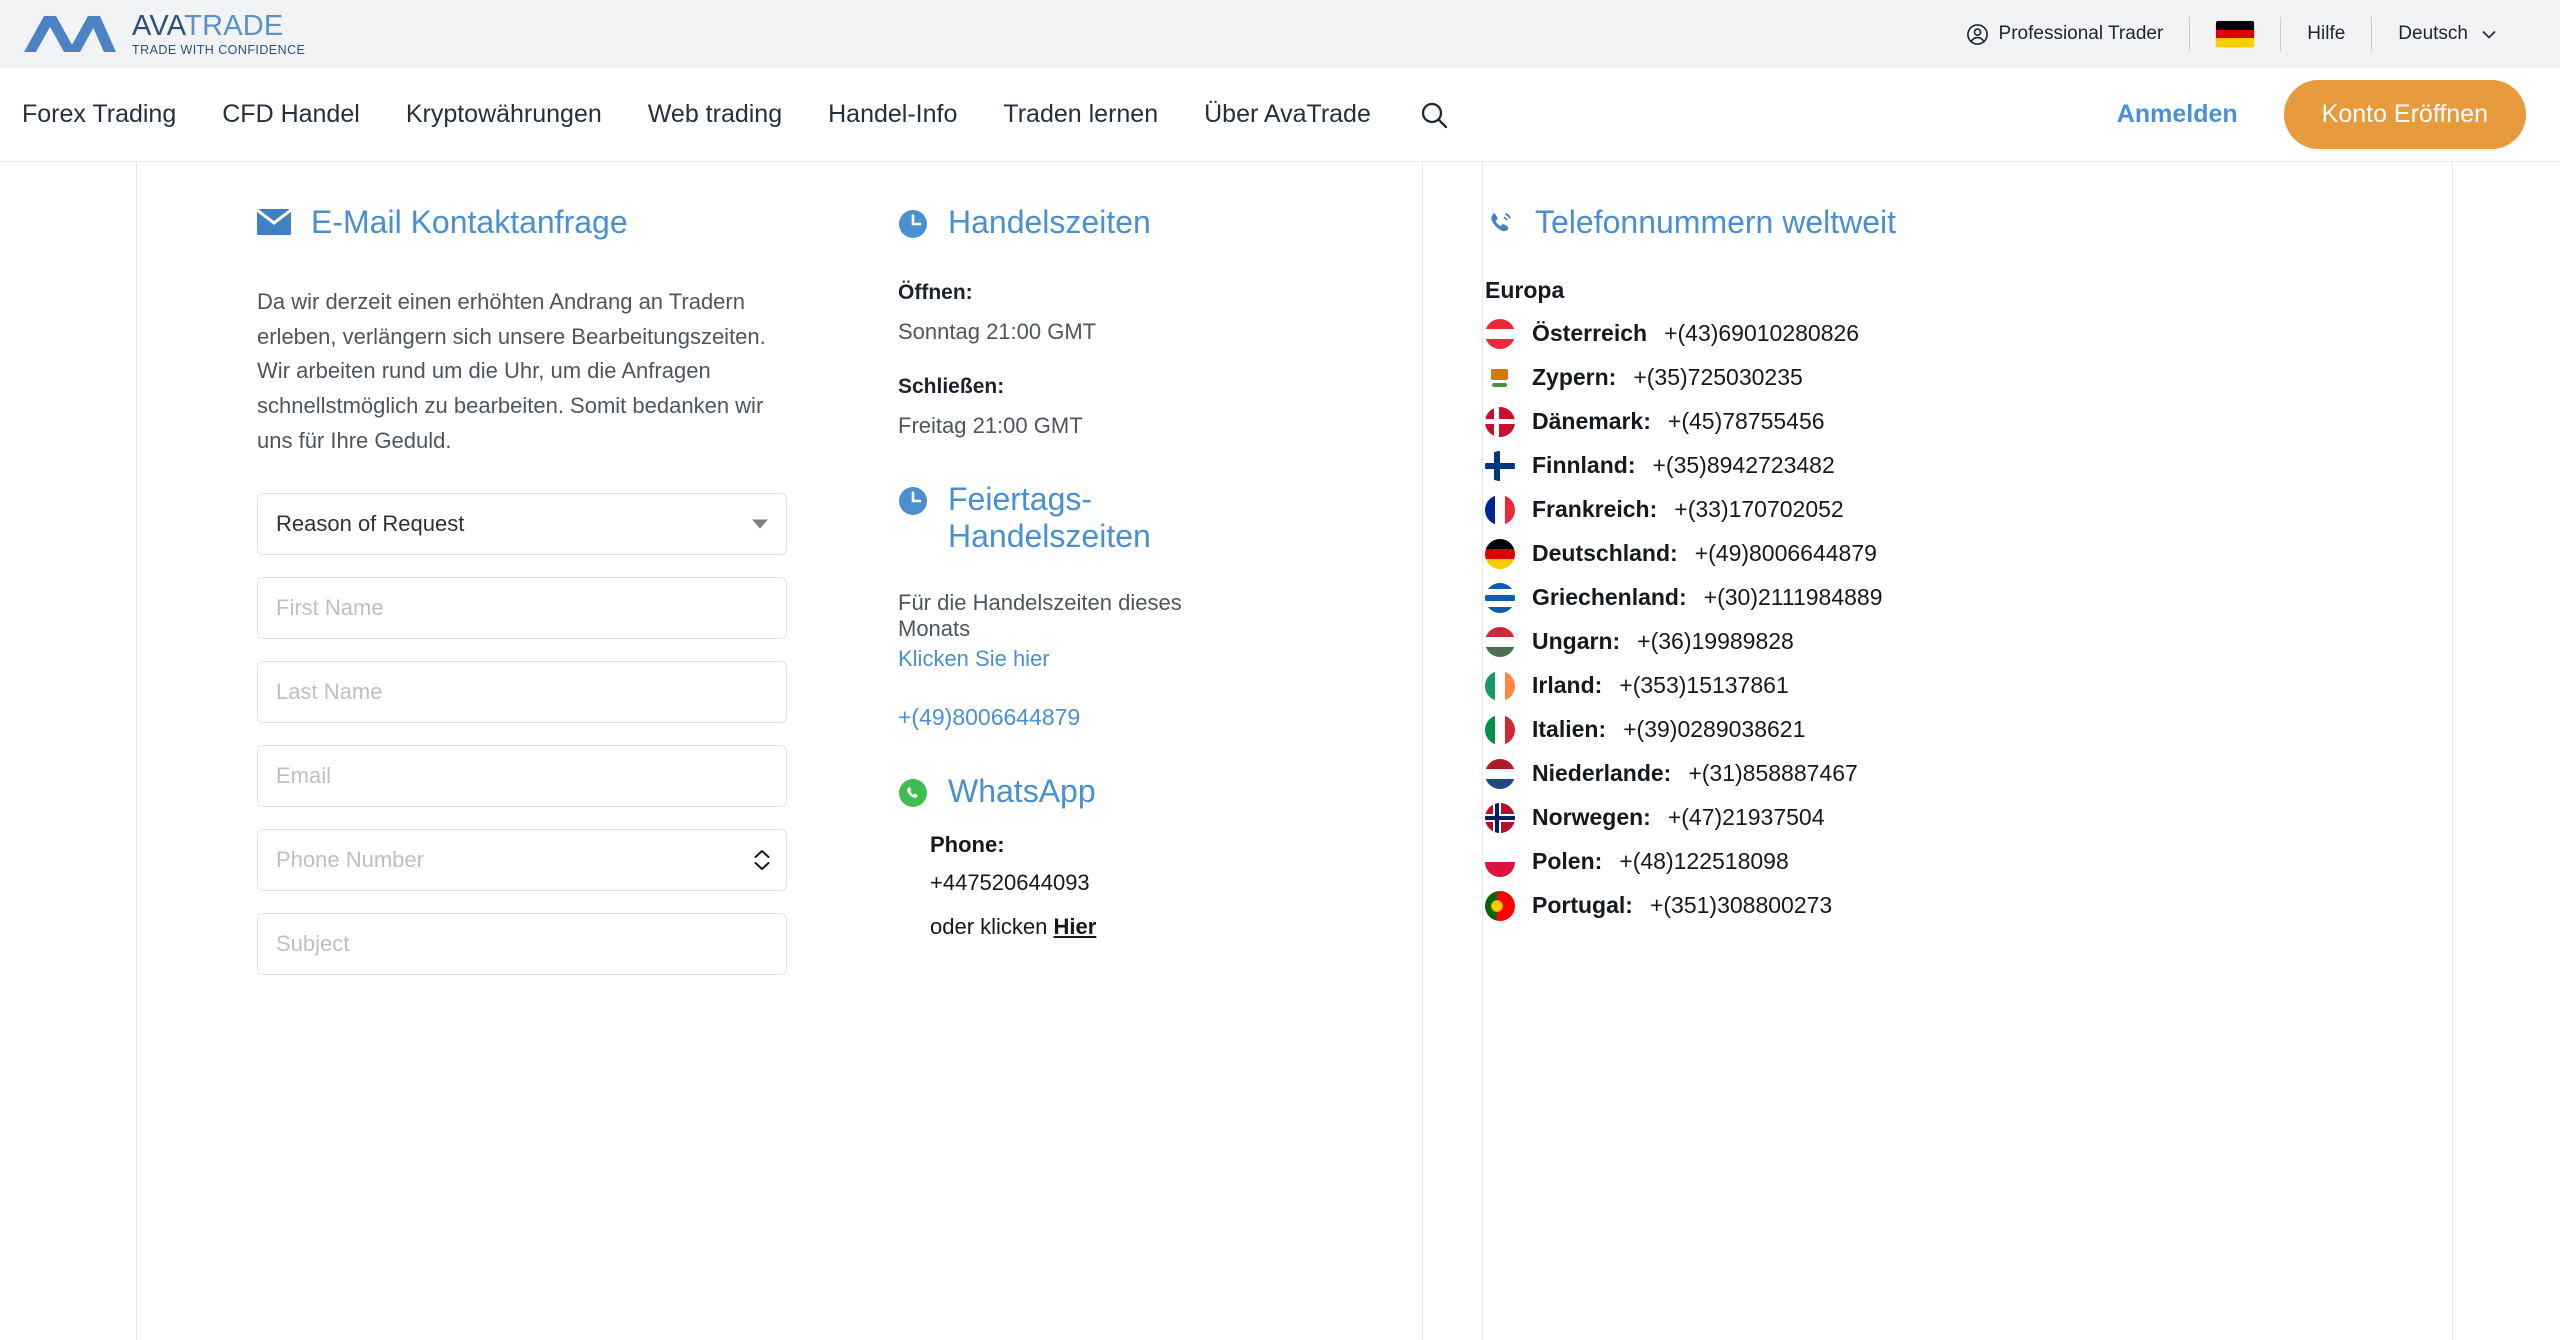  I want to click on country-name: Österreich, so click(1590, 333).